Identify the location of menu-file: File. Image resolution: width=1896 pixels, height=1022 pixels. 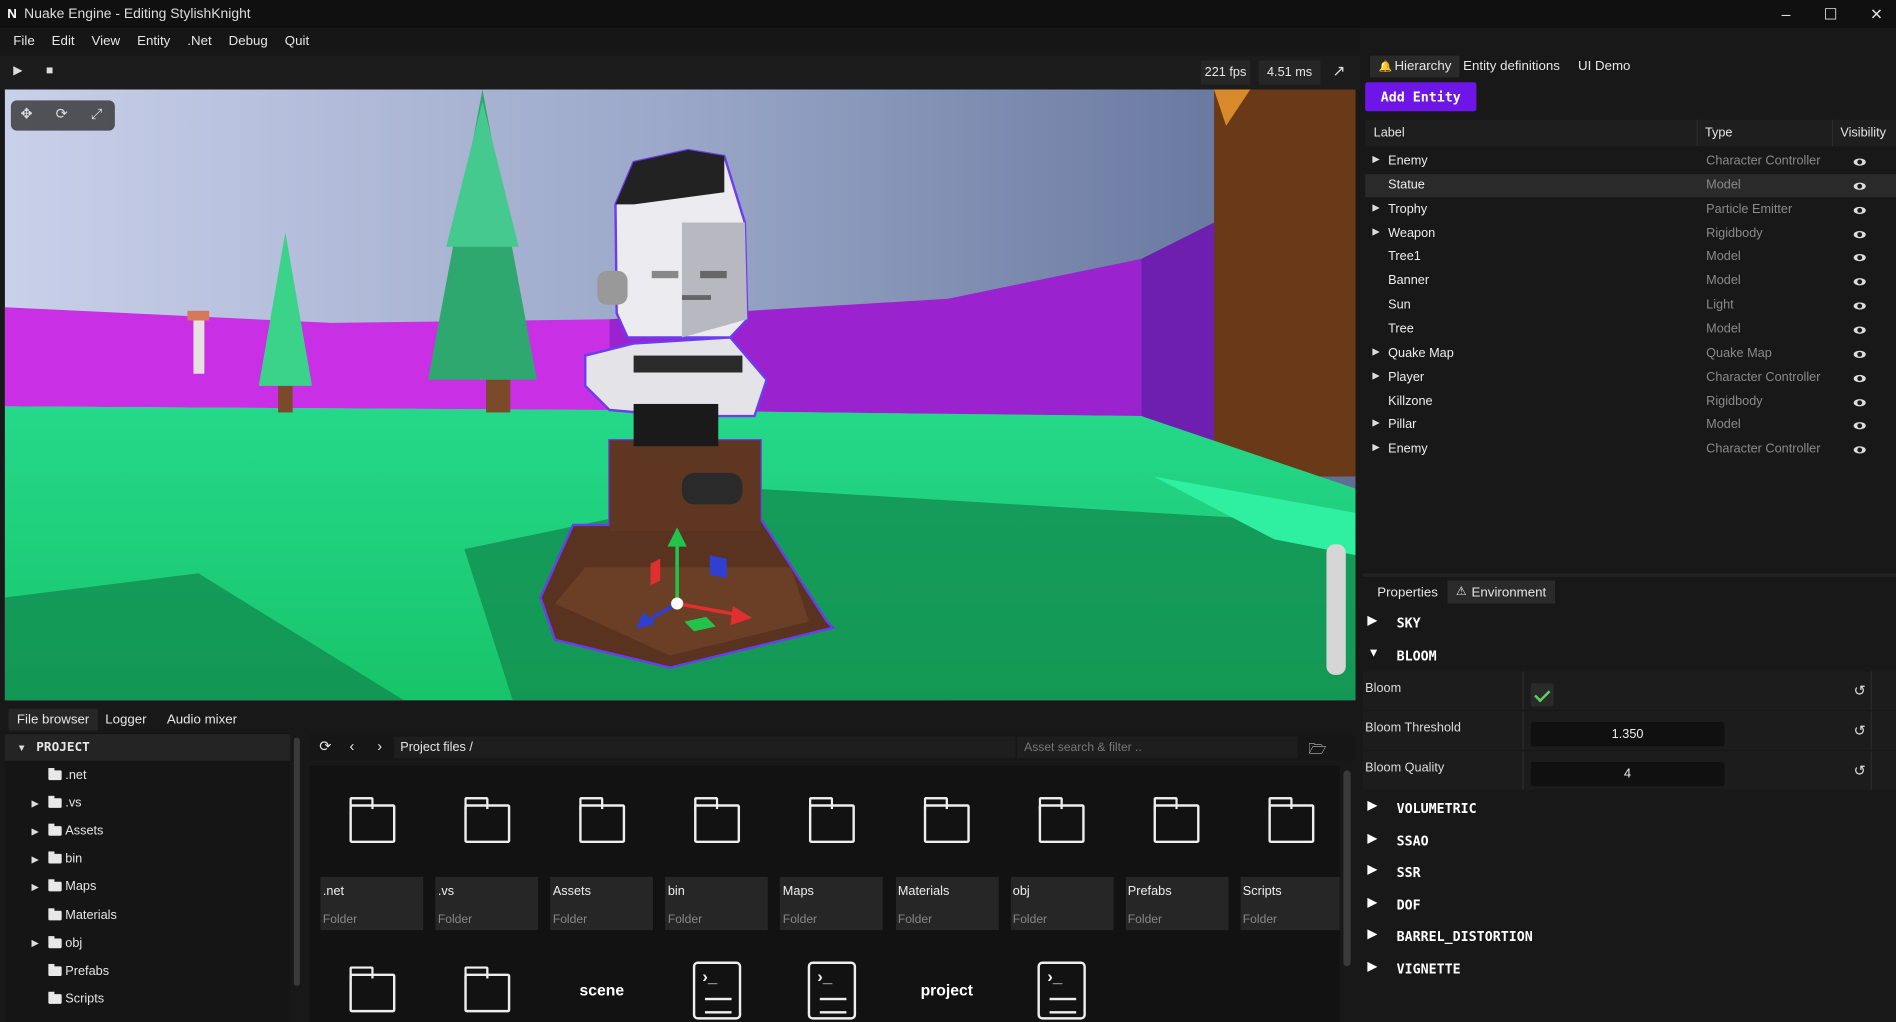
(24, 41).